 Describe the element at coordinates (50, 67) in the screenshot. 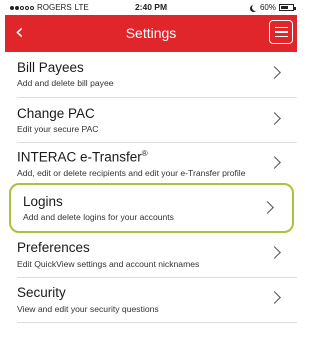

I see `item-label: Bill Payees` at that location.